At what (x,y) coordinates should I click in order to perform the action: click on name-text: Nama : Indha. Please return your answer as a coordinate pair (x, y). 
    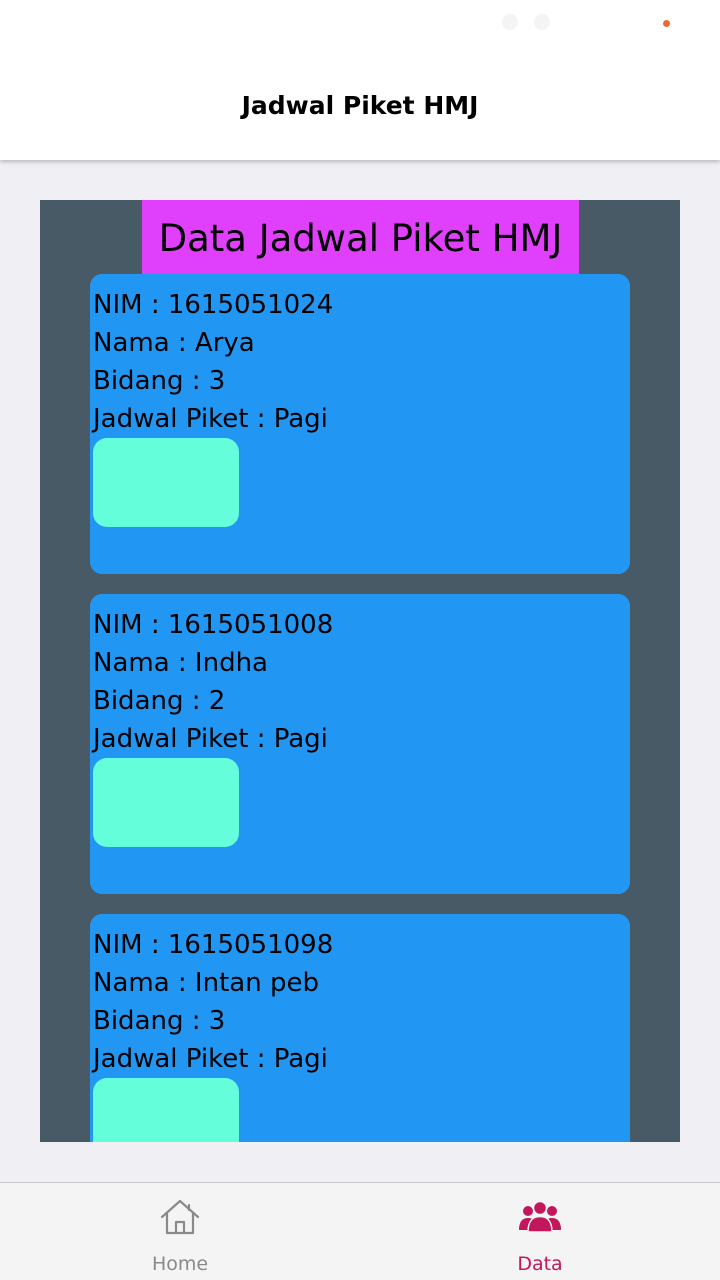
    Looking at the image, I should click on (180, 663).